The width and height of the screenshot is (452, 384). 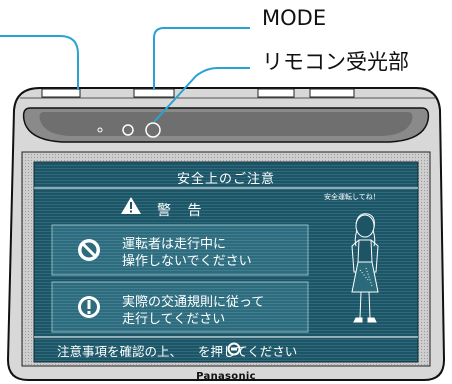 I want to click on footer-text-end: を押してください, so click(x=248, y=351).